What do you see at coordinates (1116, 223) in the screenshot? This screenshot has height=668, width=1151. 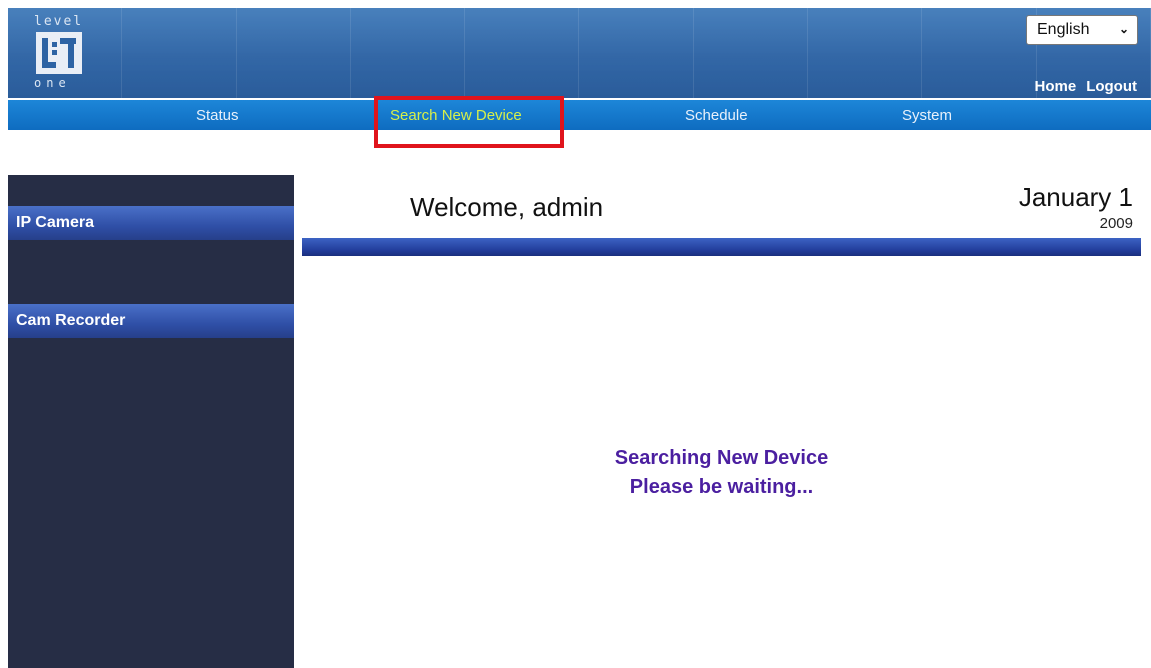 I see `year-text: 2009` at bounding box center [1116, 223].